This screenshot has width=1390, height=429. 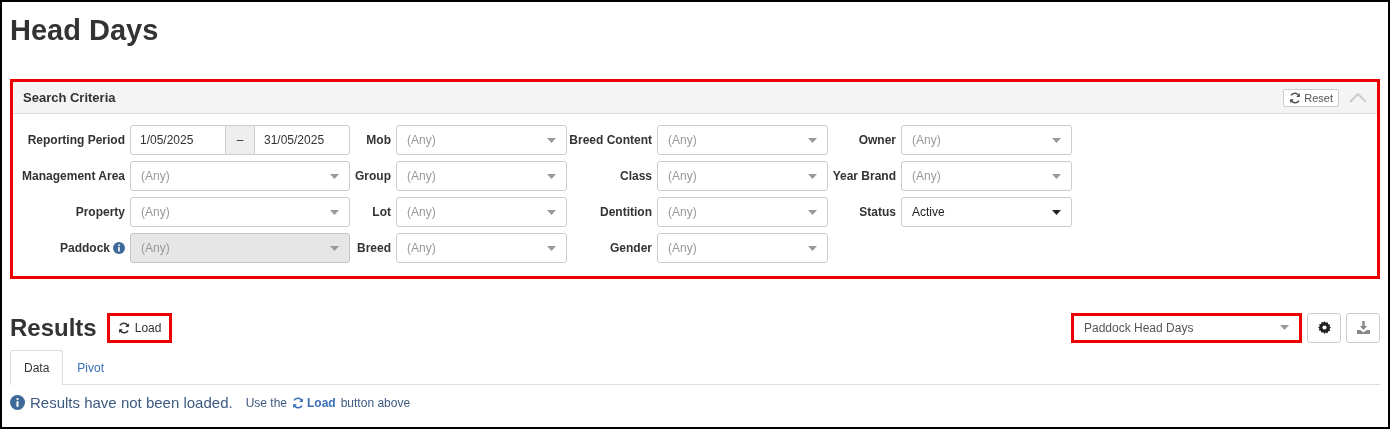 I want to click on field-label: Dentition, so click(x=626, y=212).